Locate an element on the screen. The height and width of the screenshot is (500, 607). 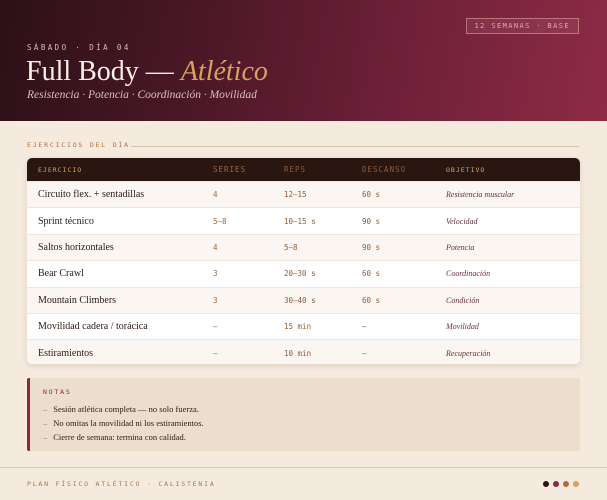
page-title: Full Body — Atlético is located at coordinates (147, 72).